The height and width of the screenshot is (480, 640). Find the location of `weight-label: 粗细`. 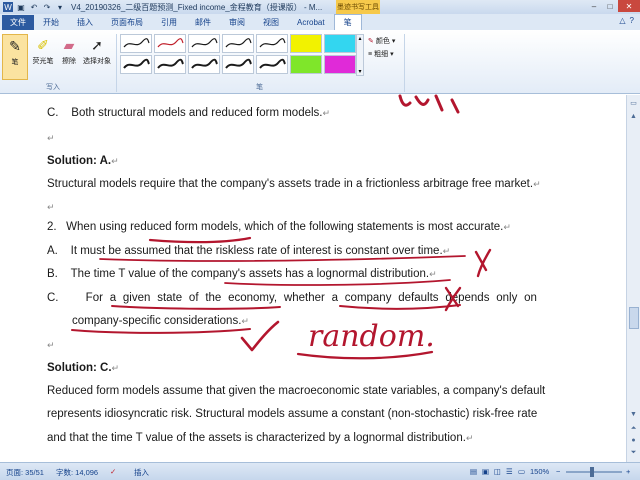

weight-label: 粗细 is located at coordinates (381, 54).